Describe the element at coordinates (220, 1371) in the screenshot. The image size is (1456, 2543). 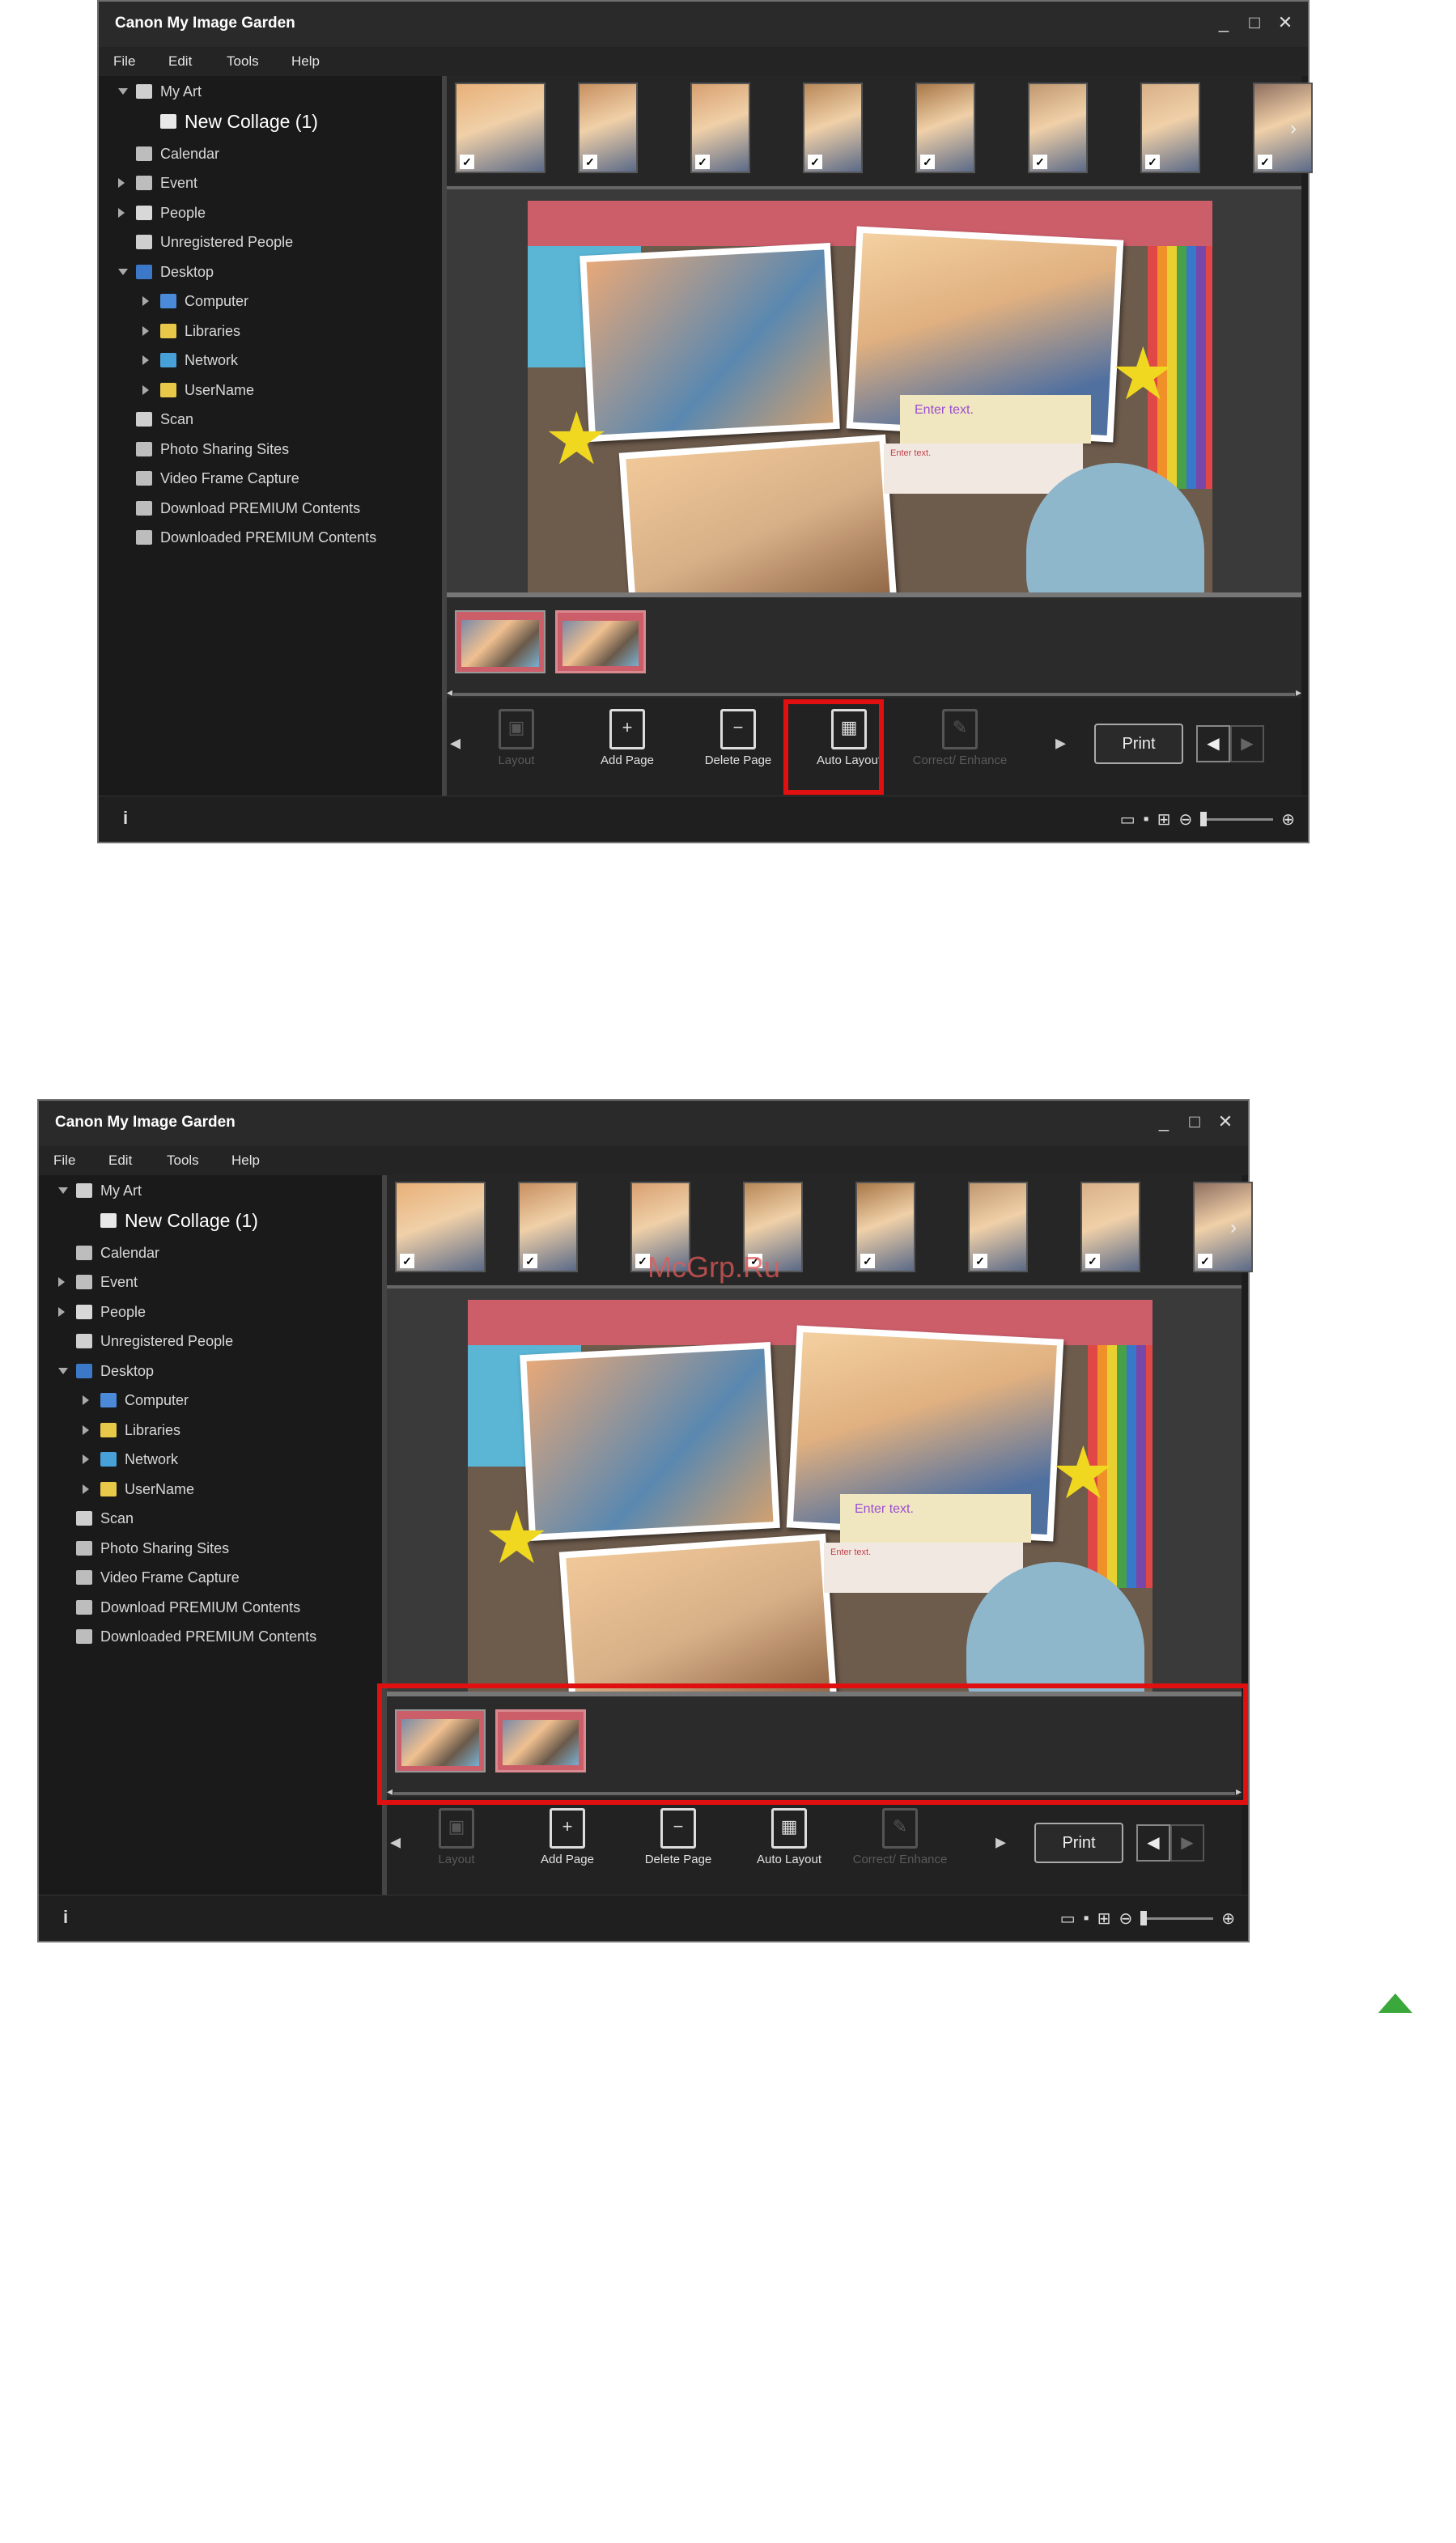
I see `tree-item-desktop: Desktop` at that location.